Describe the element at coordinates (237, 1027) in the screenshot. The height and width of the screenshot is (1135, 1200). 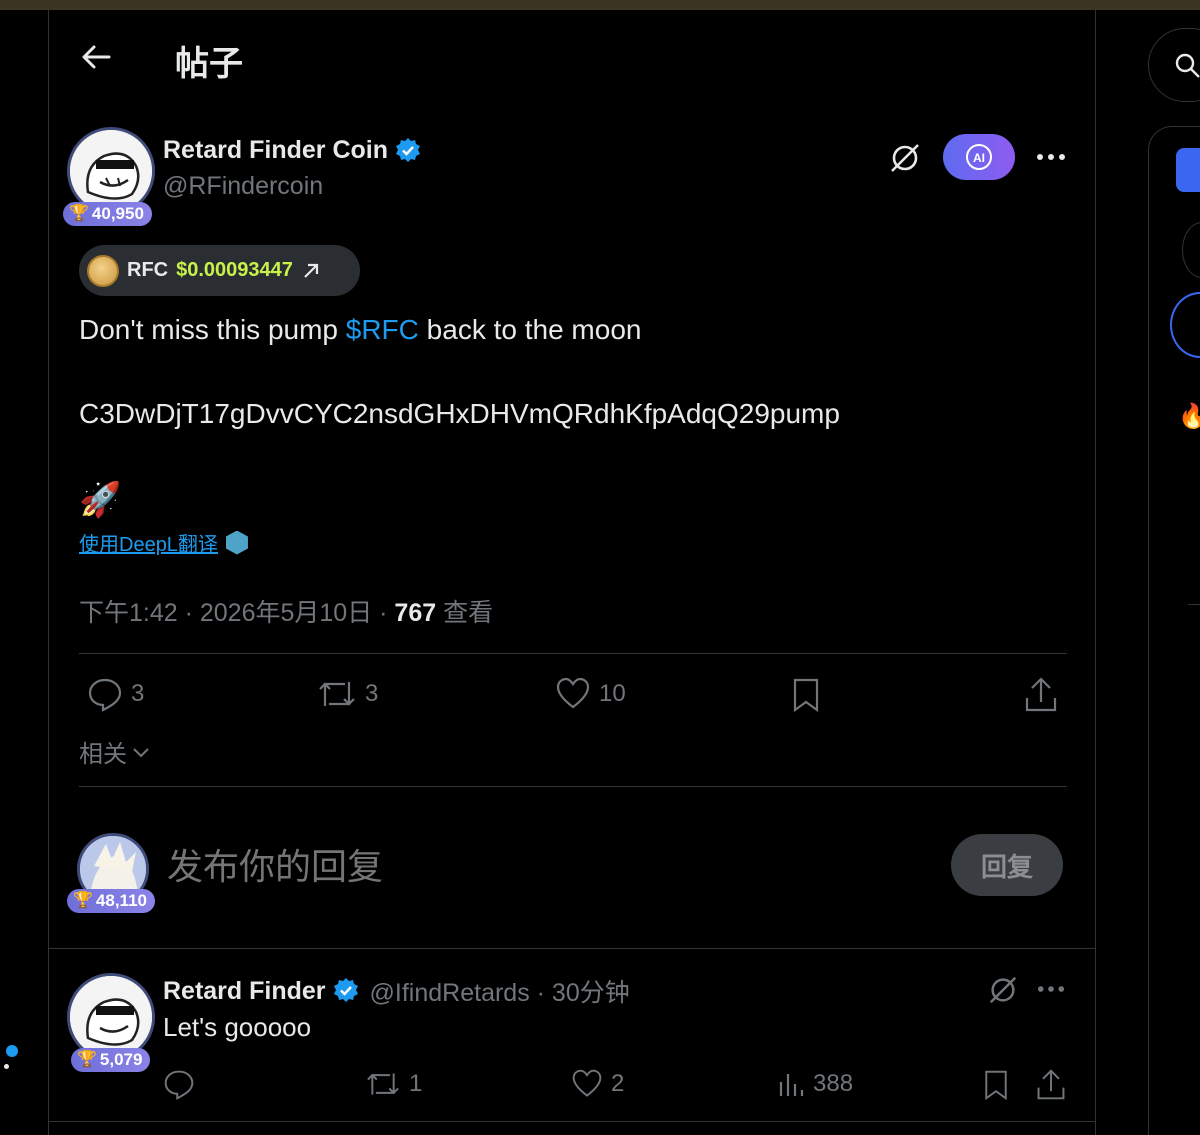
I see `reply-tweet-text: Let's gooooo` at that location.